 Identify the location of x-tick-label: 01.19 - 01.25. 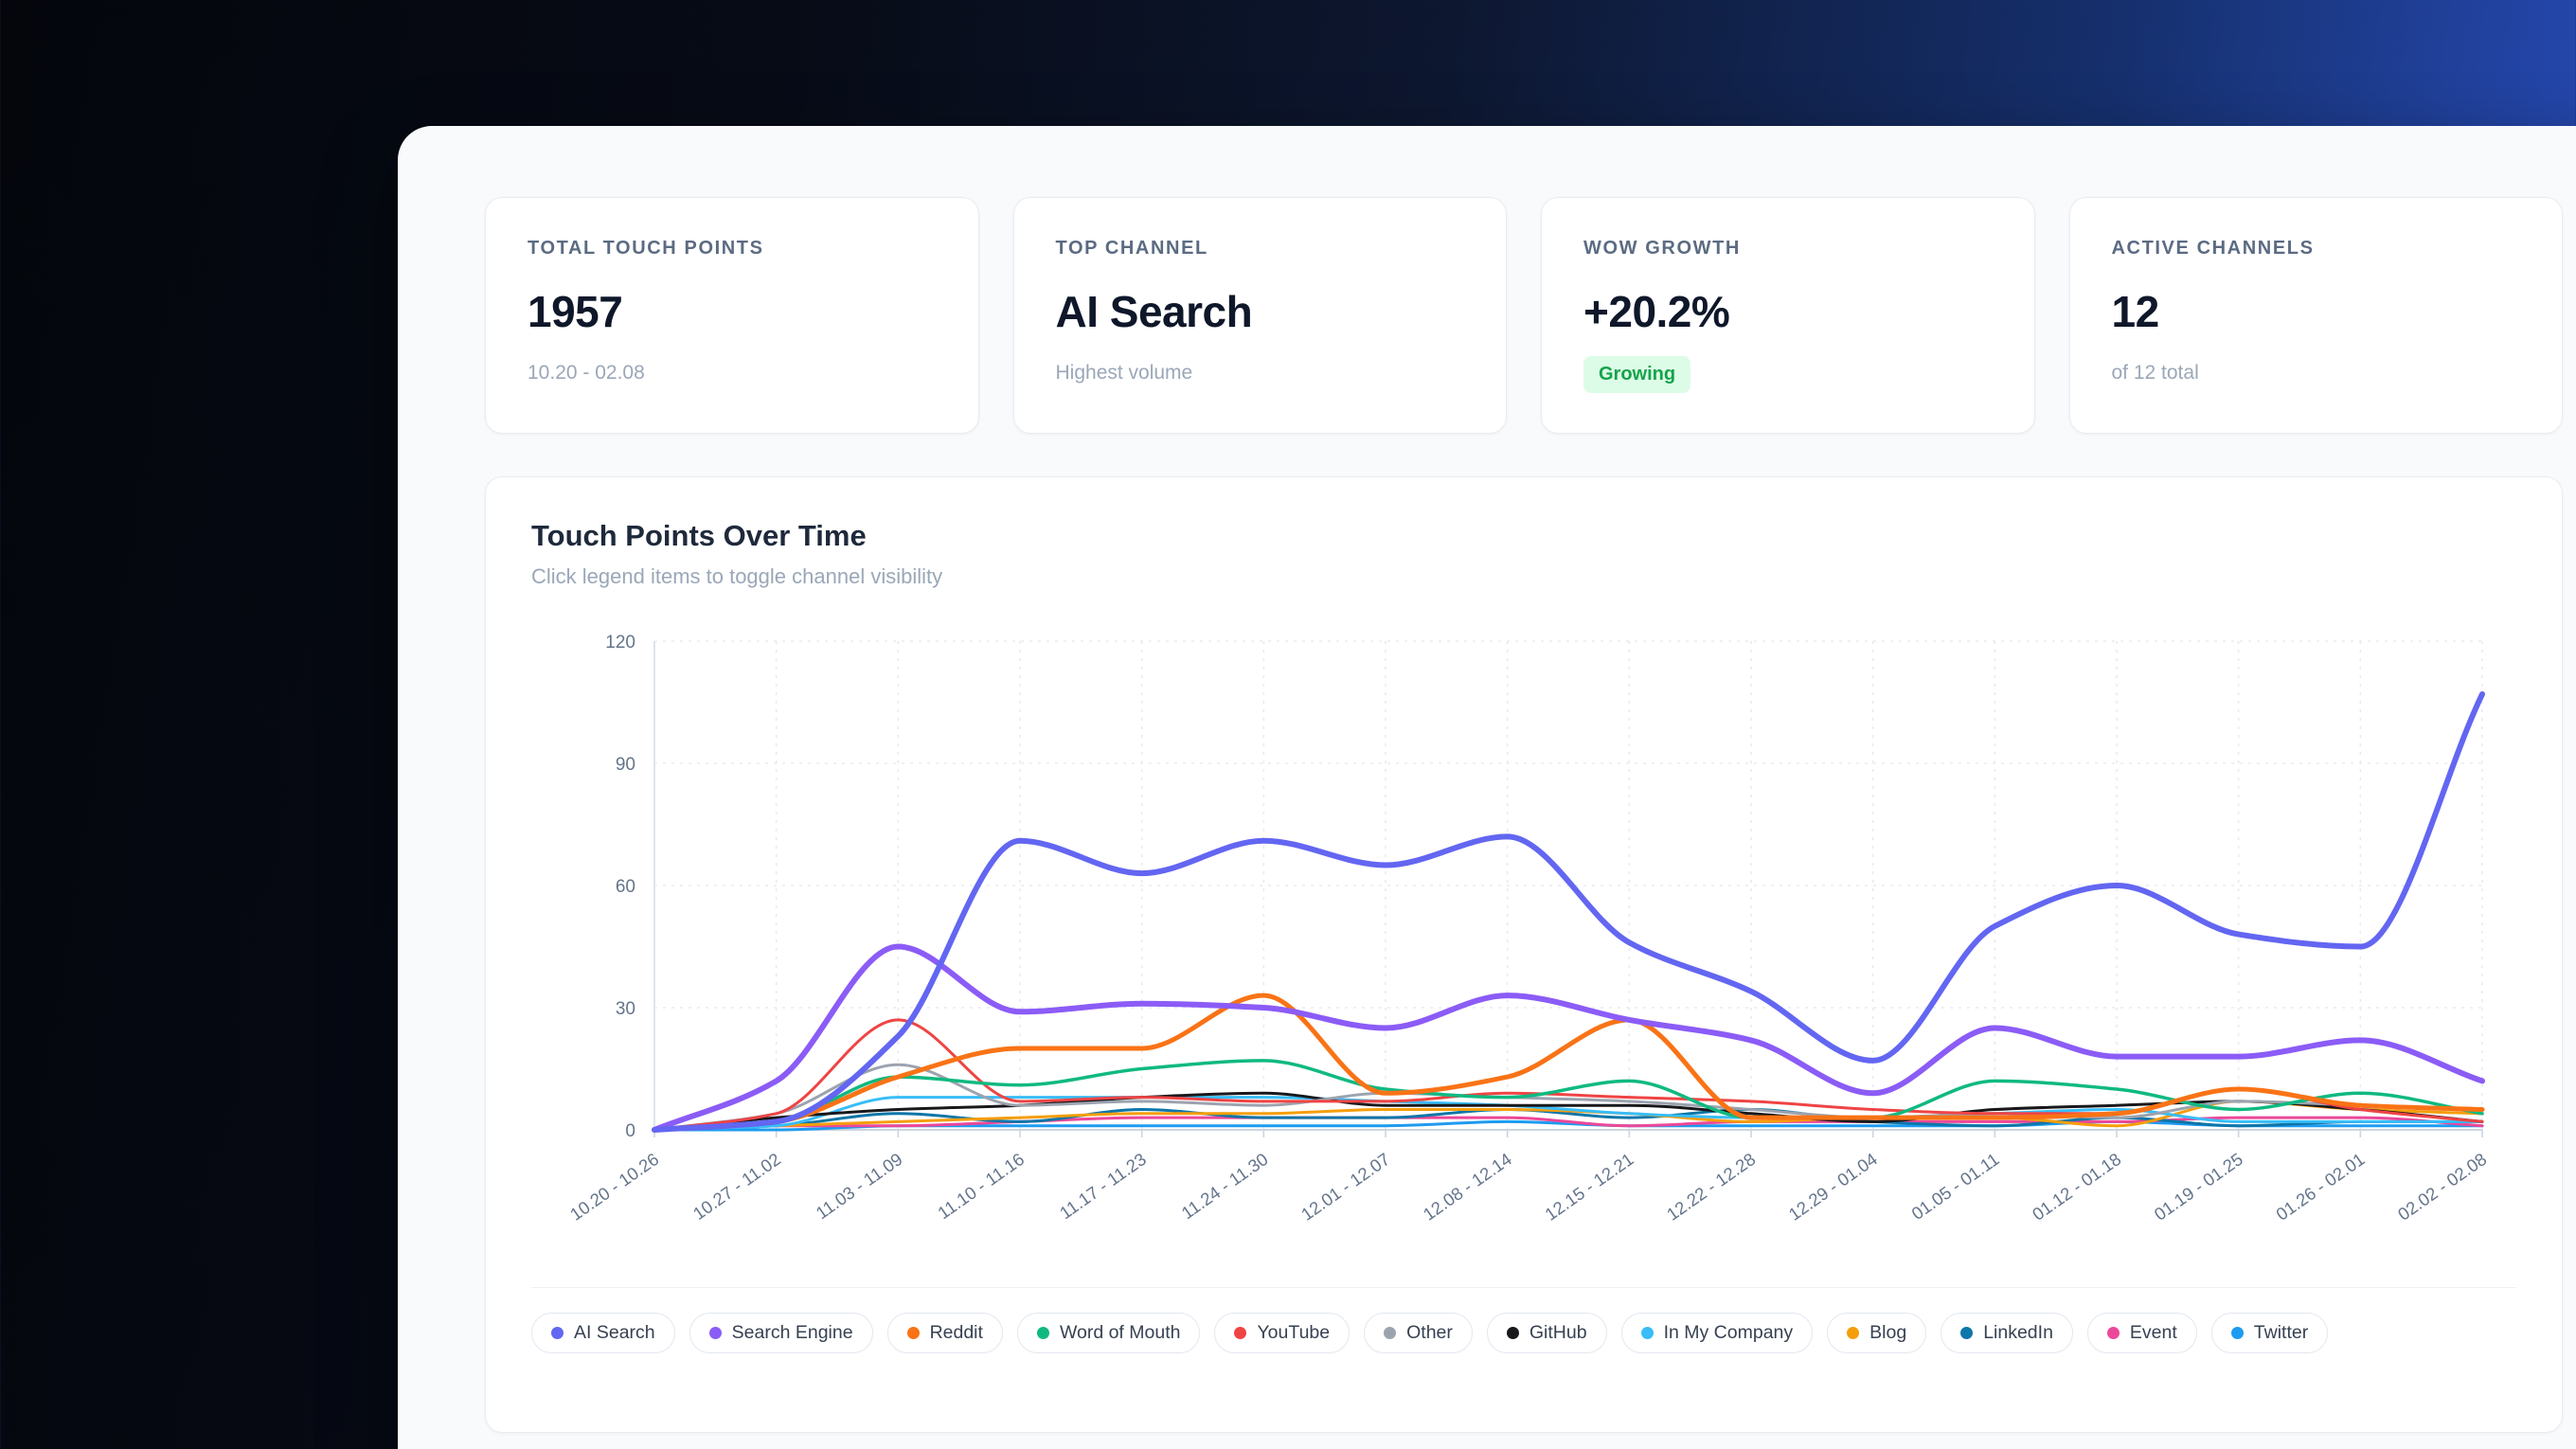
(2198, 1187).